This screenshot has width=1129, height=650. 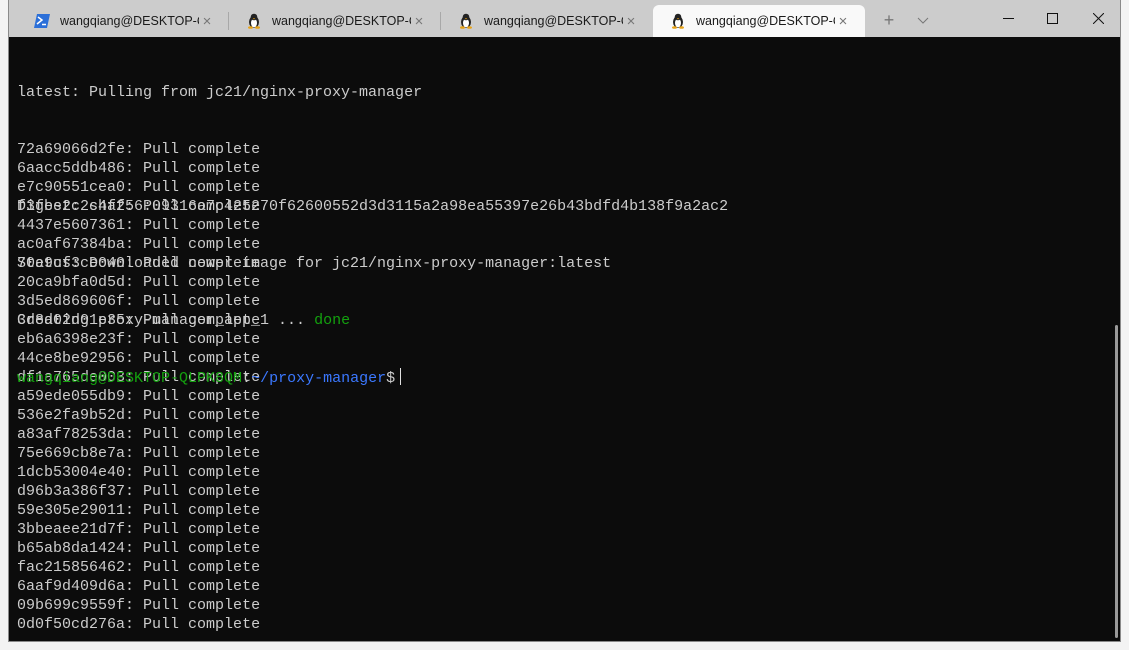 What do you see at coordinates (71, 586) in the screenshot?
I see `layer-id: 6aaf9d409d6a` at bounding box center [71, 586].